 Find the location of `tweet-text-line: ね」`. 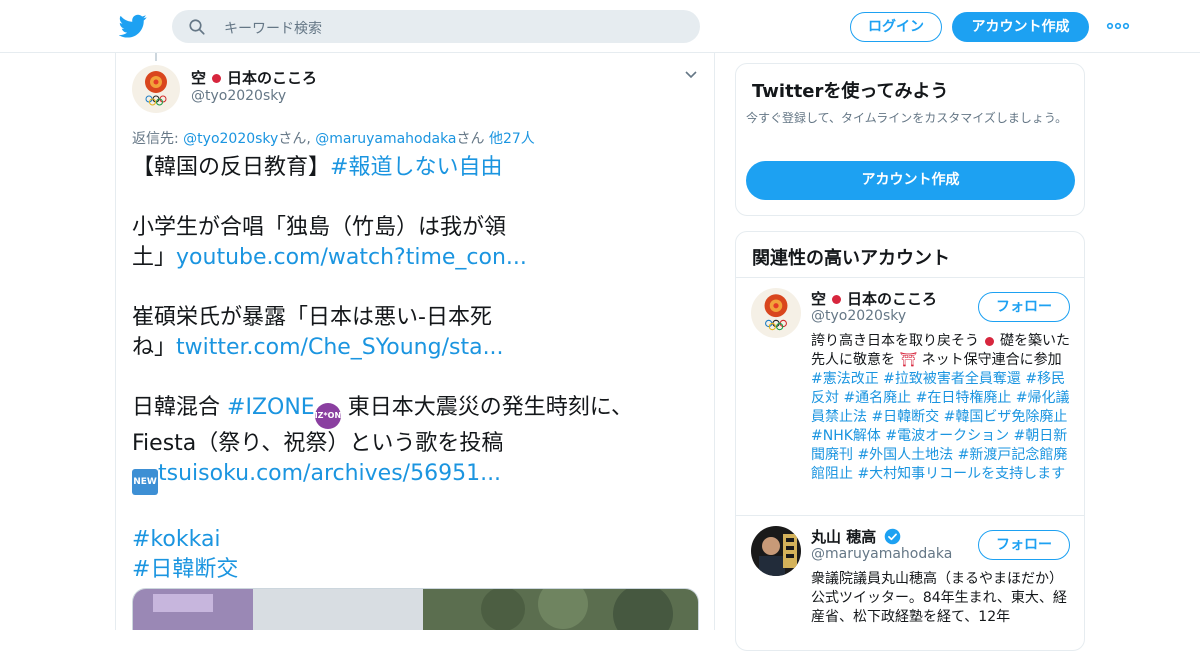

tweet-text-line: ね」 is located at coordinates (154, 347).